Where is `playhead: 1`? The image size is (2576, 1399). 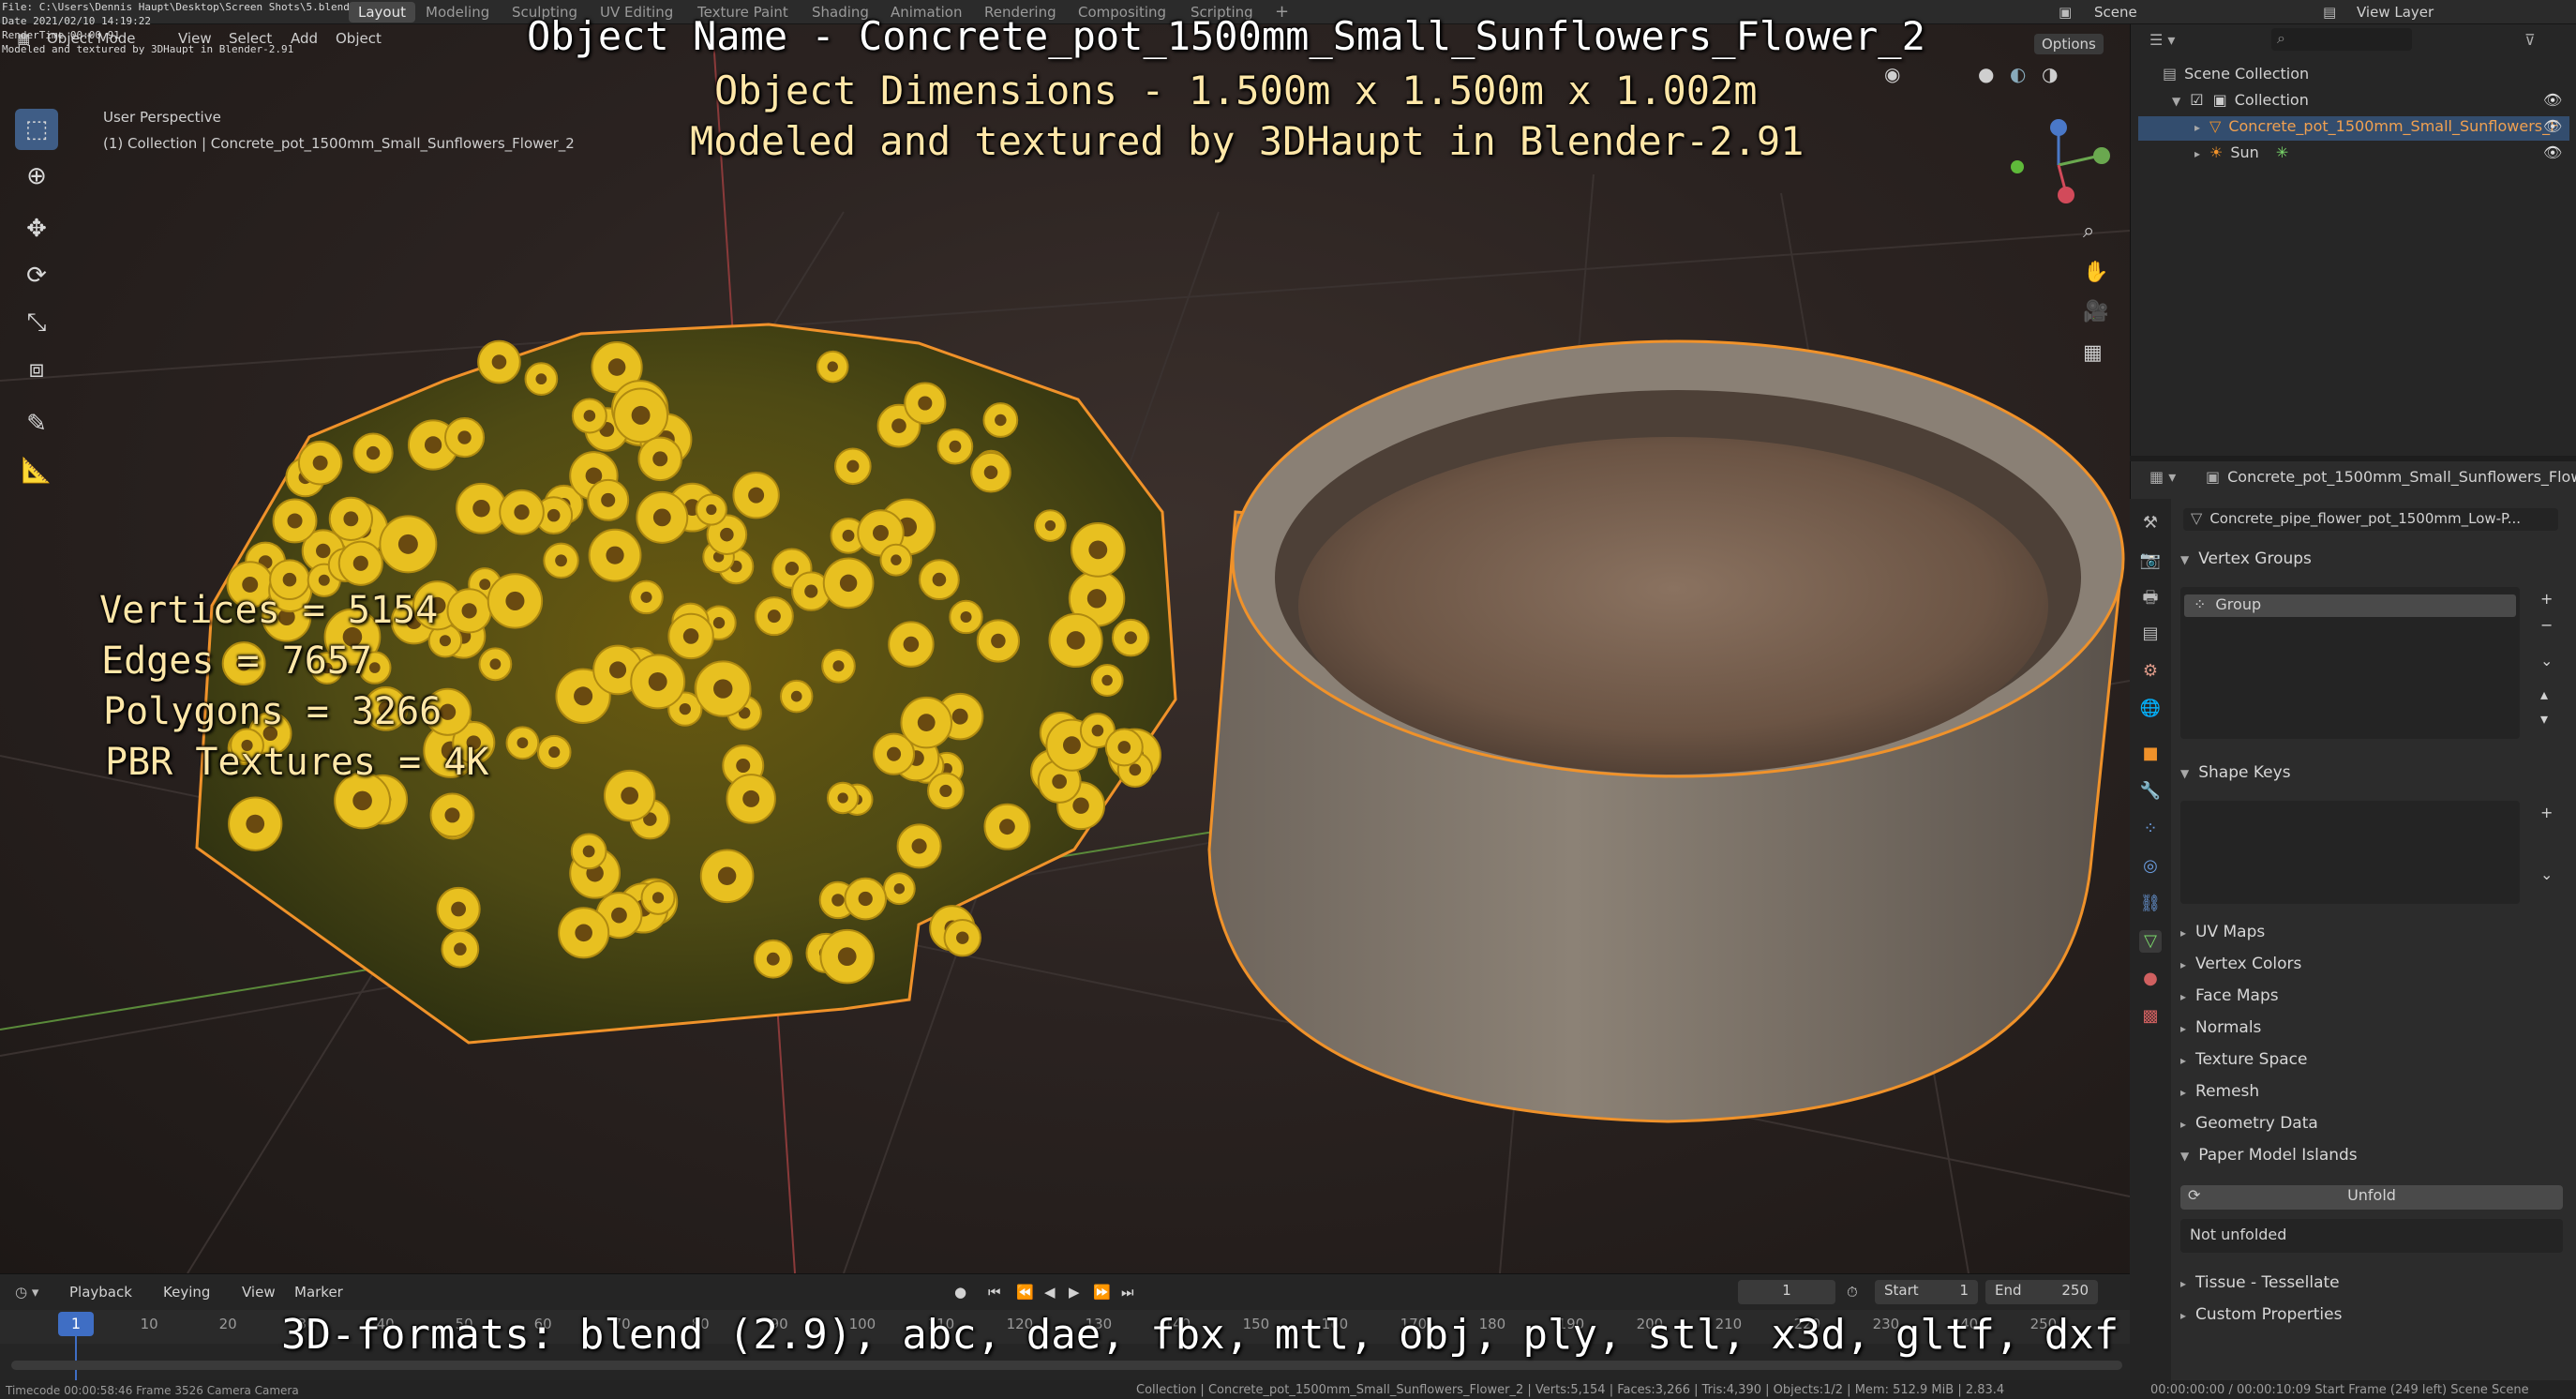 playhead: 1 is located at coordinates (76, 1324).